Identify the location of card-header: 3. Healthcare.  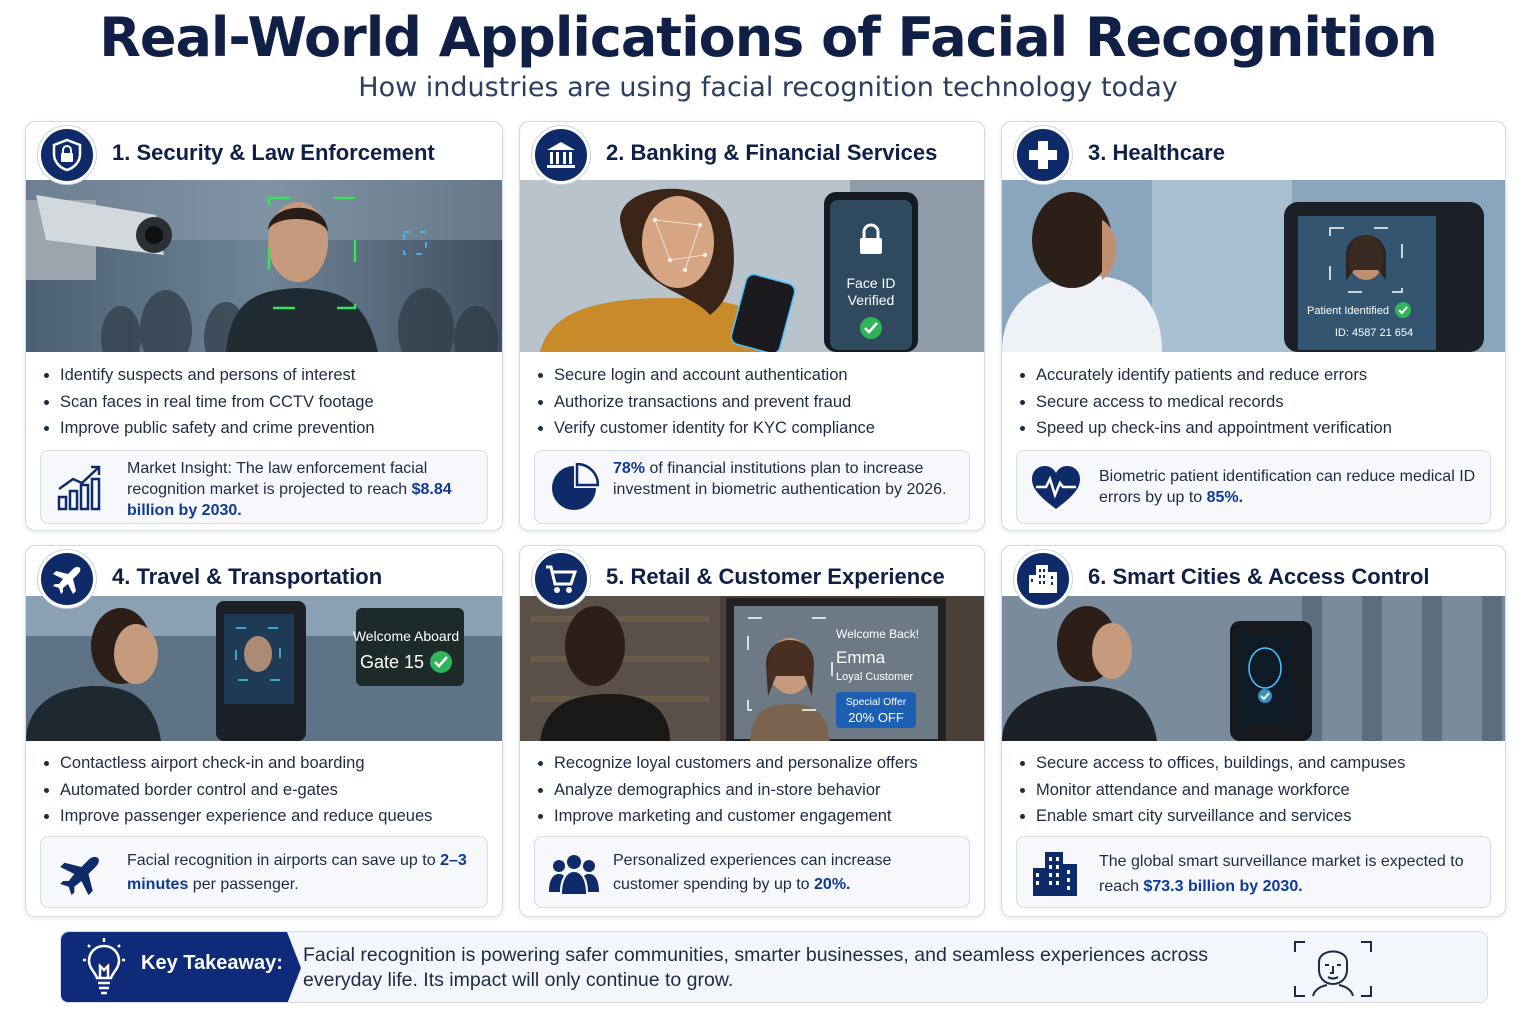
(1253, 153).